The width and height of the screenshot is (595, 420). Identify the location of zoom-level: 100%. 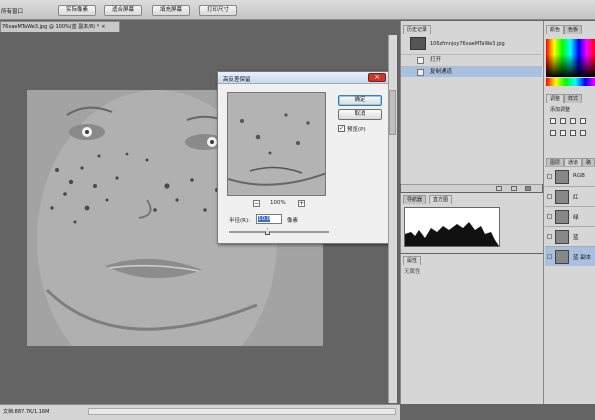
(278, 203).